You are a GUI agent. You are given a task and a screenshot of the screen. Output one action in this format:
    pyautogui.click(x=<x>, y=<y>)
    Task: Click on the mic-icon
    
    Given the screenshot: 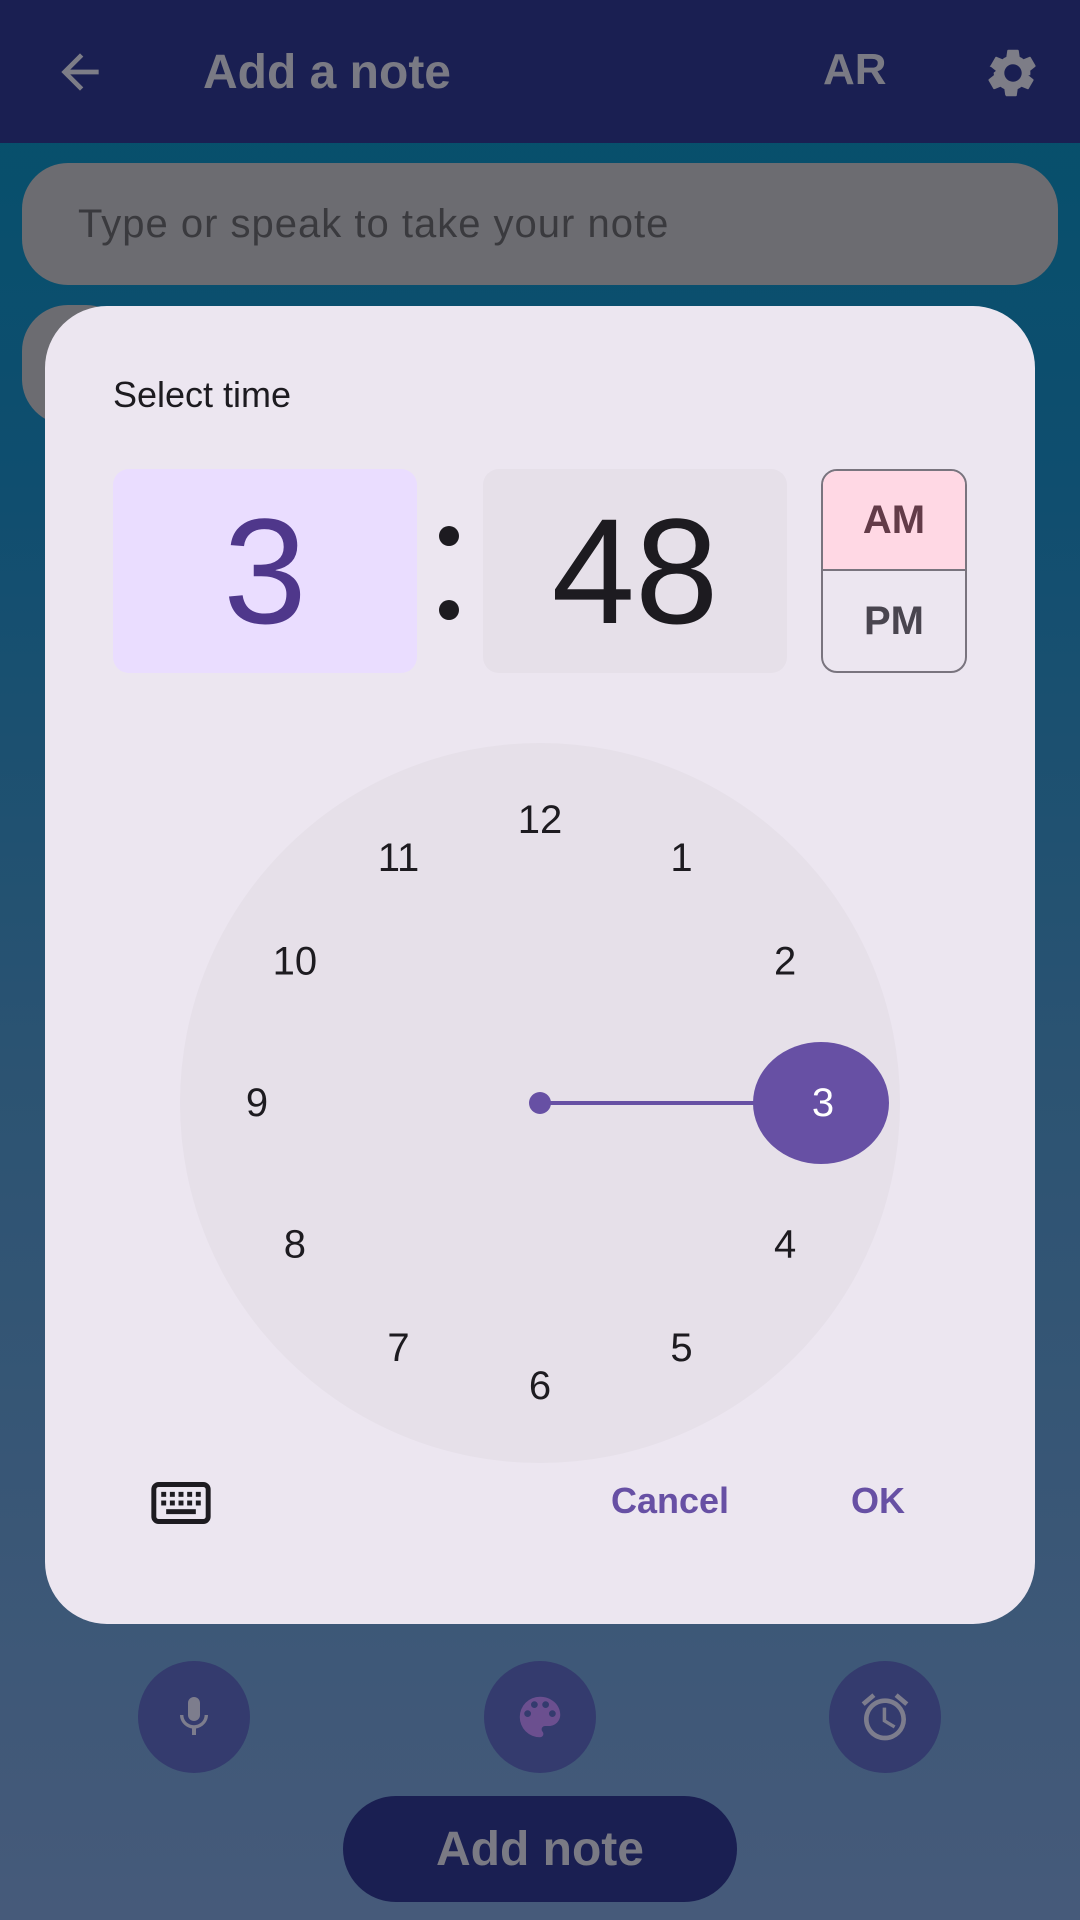 What is the action you would take?
    pyautogui.click(x=194, y=1716)
    